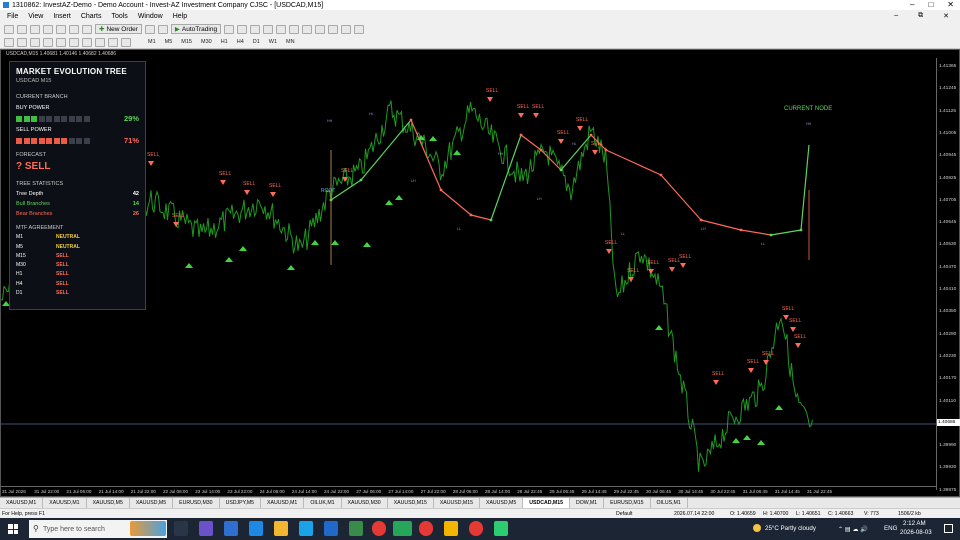 Image resolution: width=960 pixels, height=540 pixels. What do you see at coordinates (22, 29) in the screenshot?
I see `profiles-icon` at bounding box center [22, 29].